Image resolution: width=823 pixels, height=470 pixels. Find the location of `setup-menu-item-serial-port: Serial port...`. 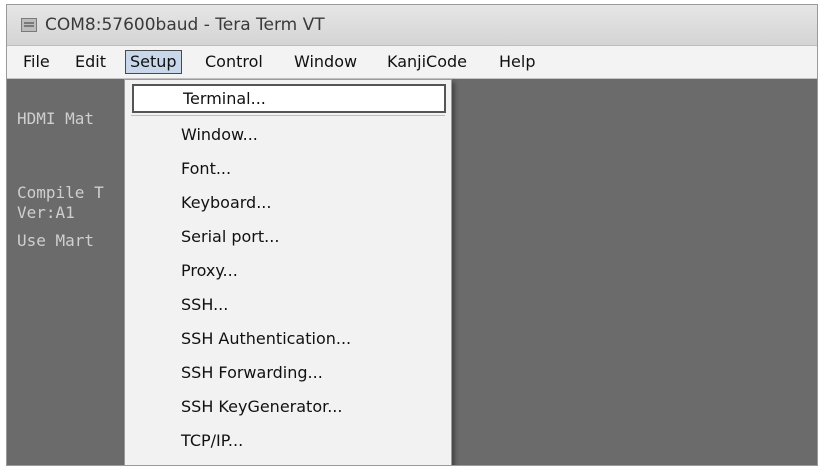

setup-menu-item-serial-port: Serial port... is located at coordinates (288, 236).